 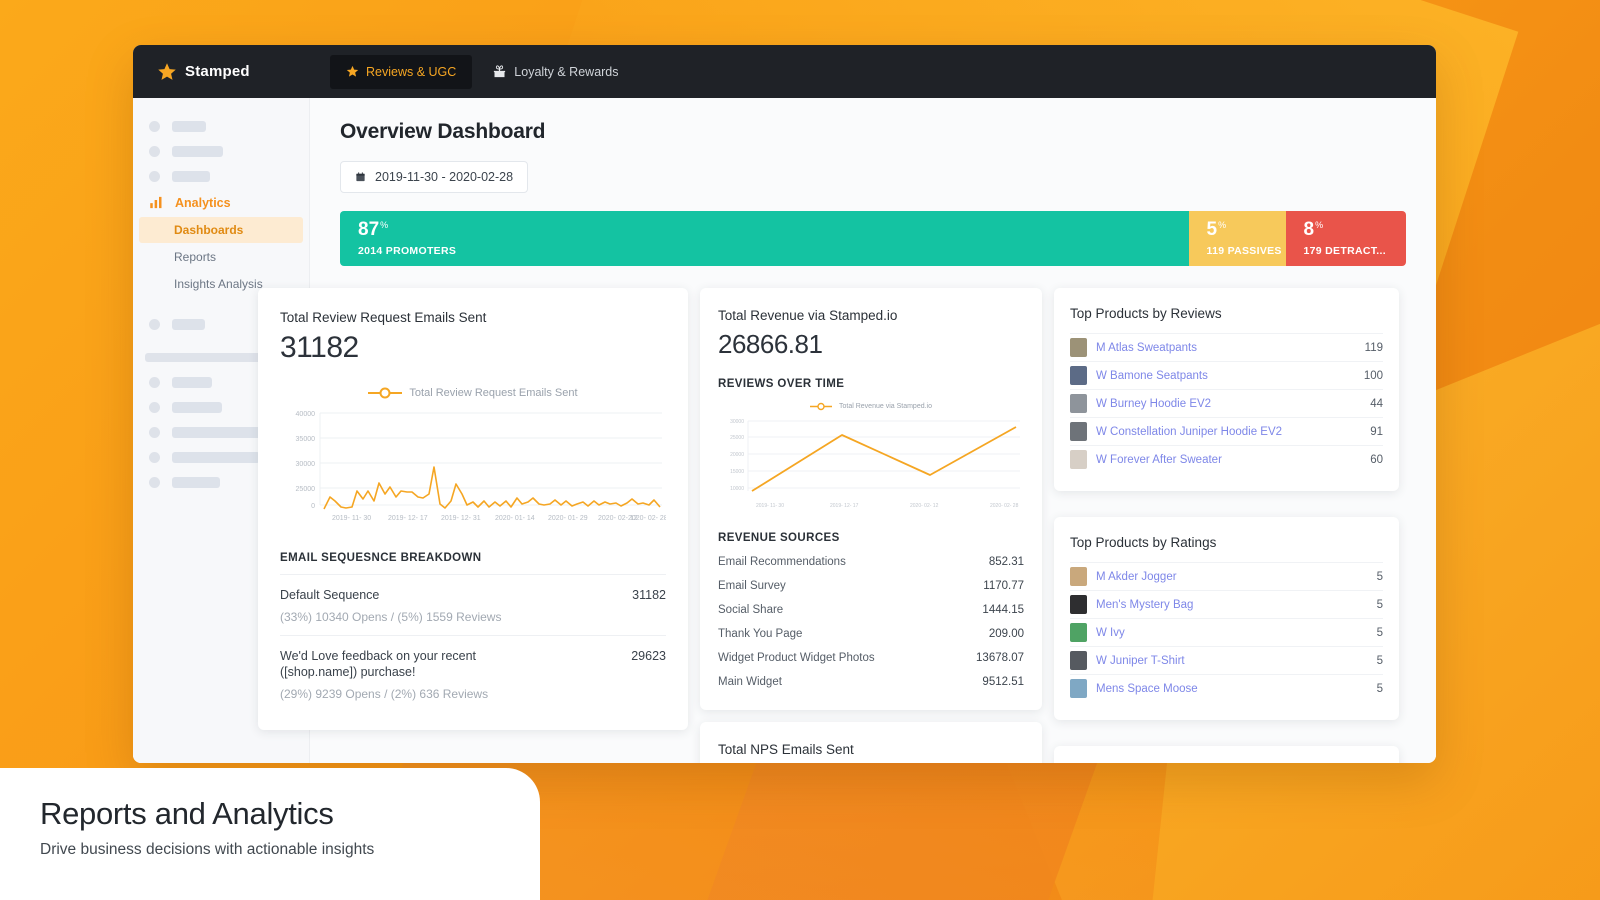 I want to click on product-name: W Forever After Sweater, so click(x=1228, y=460).